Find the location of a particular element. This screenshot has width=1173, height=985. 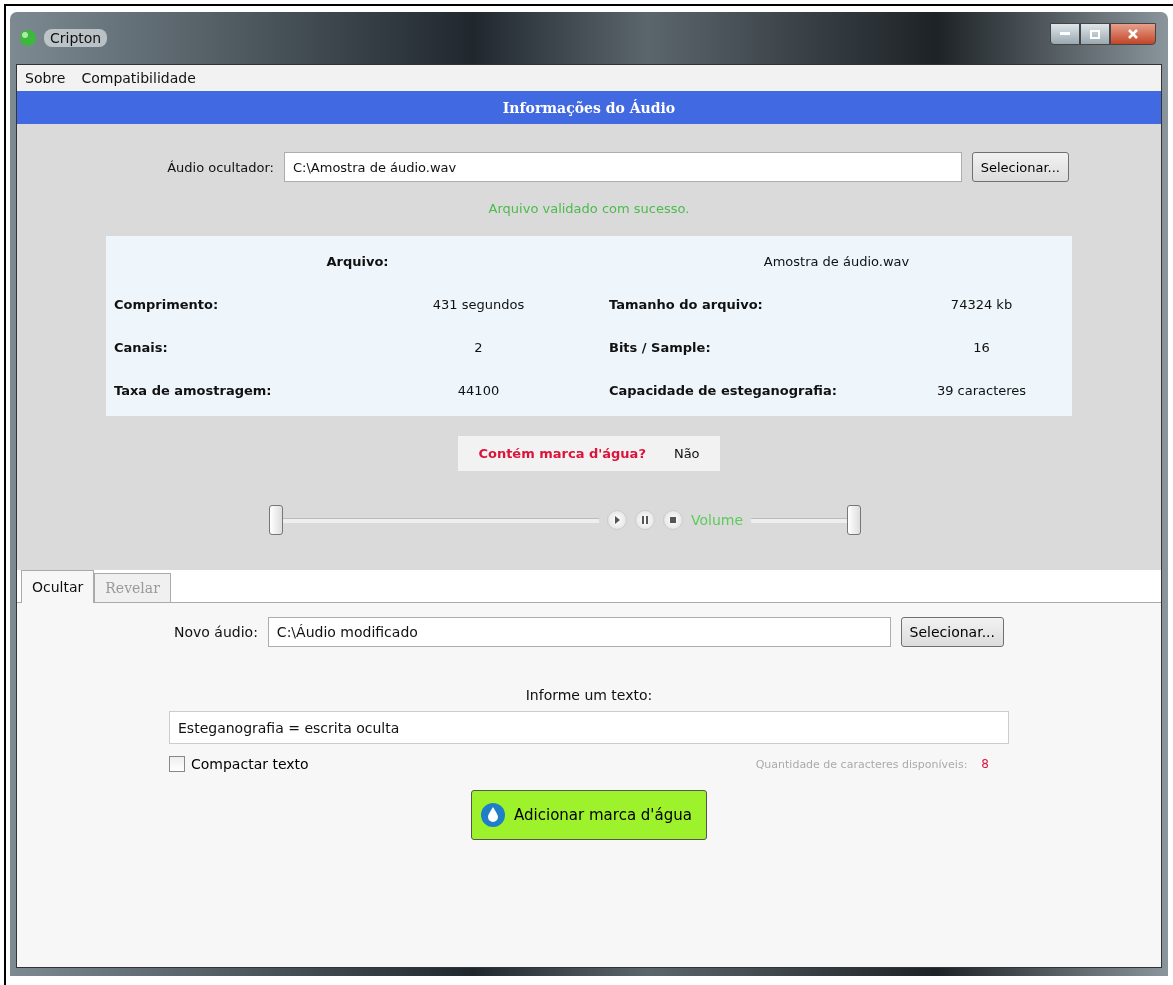

field-label: Novo áudio: is located at coordinates (216, 632).